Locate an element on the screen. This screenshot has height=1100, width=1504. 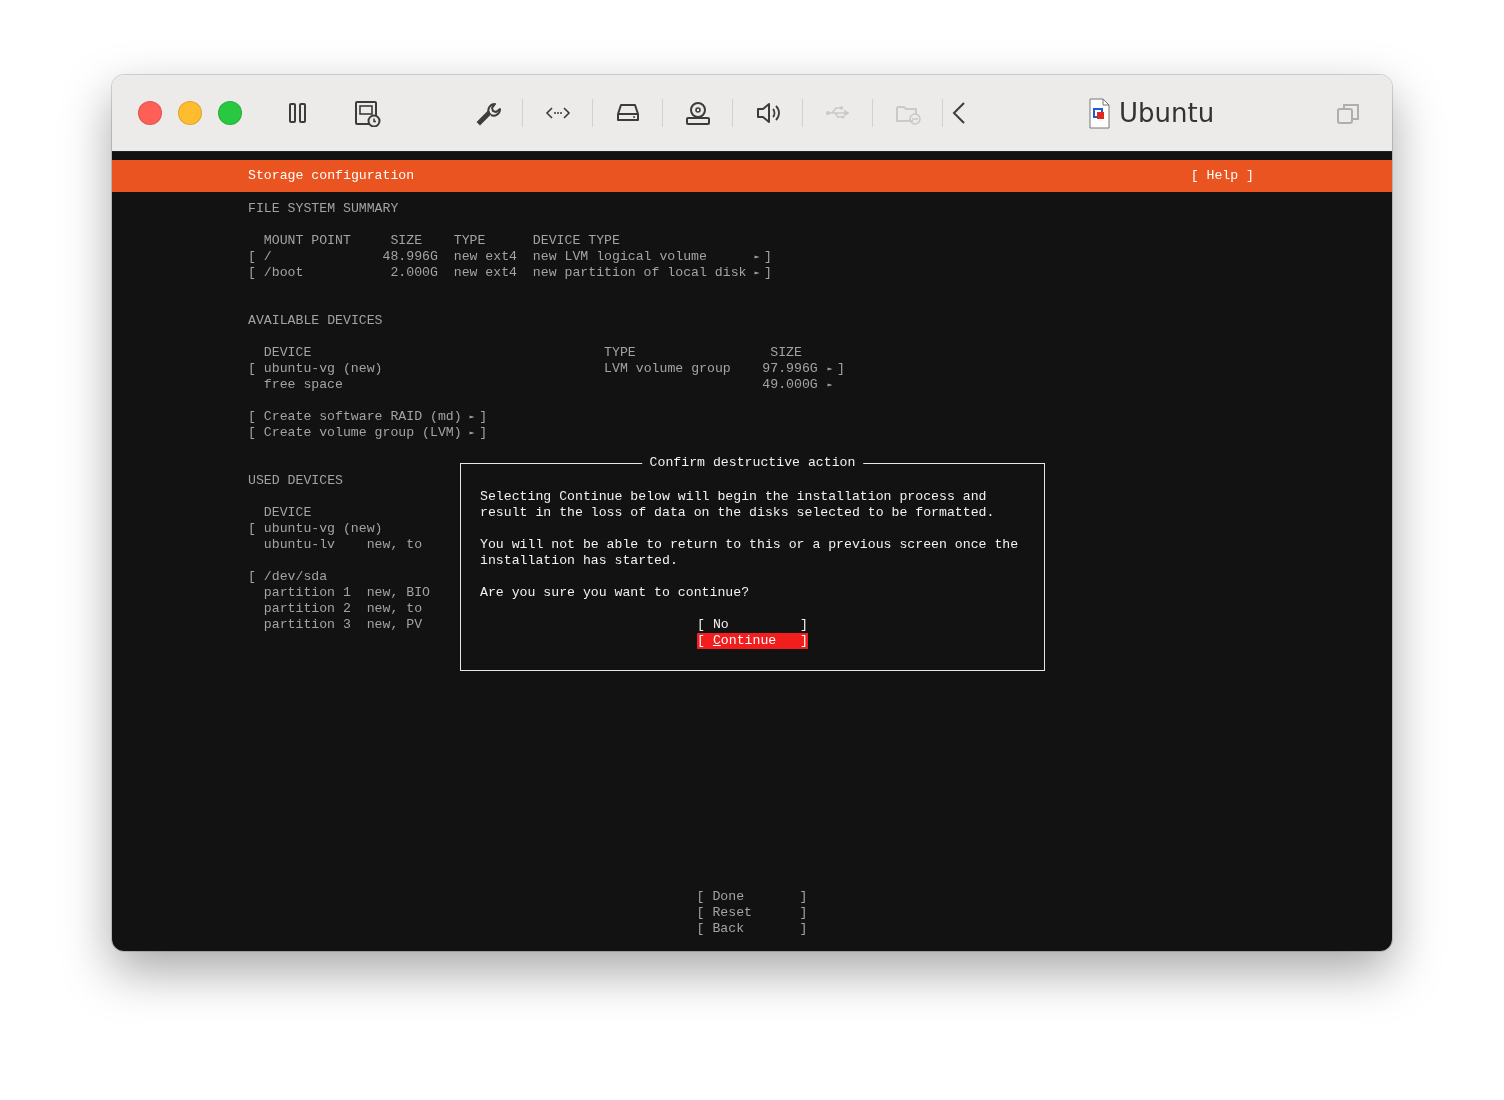
help-button: [ Help ] is located at coordinates (1222, 176).